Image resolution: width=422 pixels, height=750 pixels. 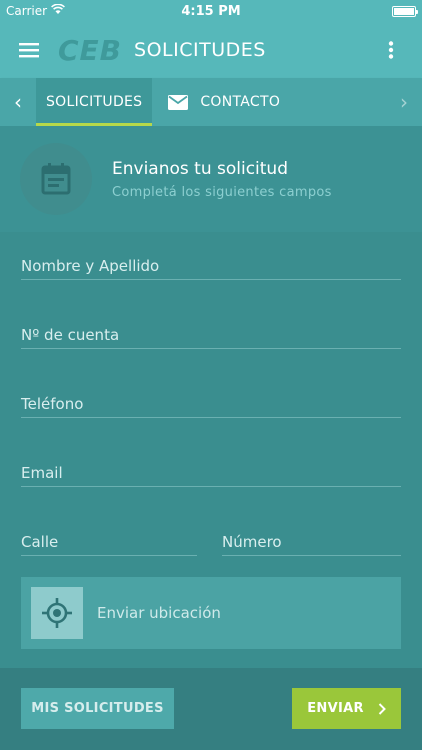 I want to click on chevron-right-icon, so click(x=382, y=708).